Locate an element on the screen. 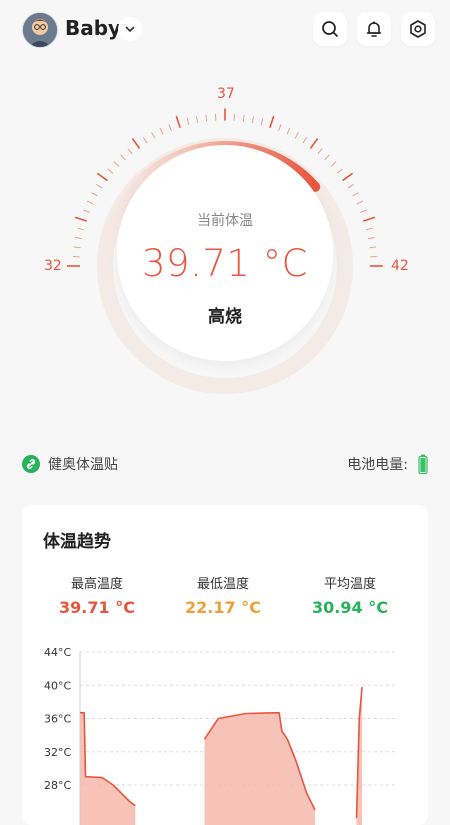 This screenshot has height=825, width=450. y-tick-label: 36°C is located at coordinates (57, 719).